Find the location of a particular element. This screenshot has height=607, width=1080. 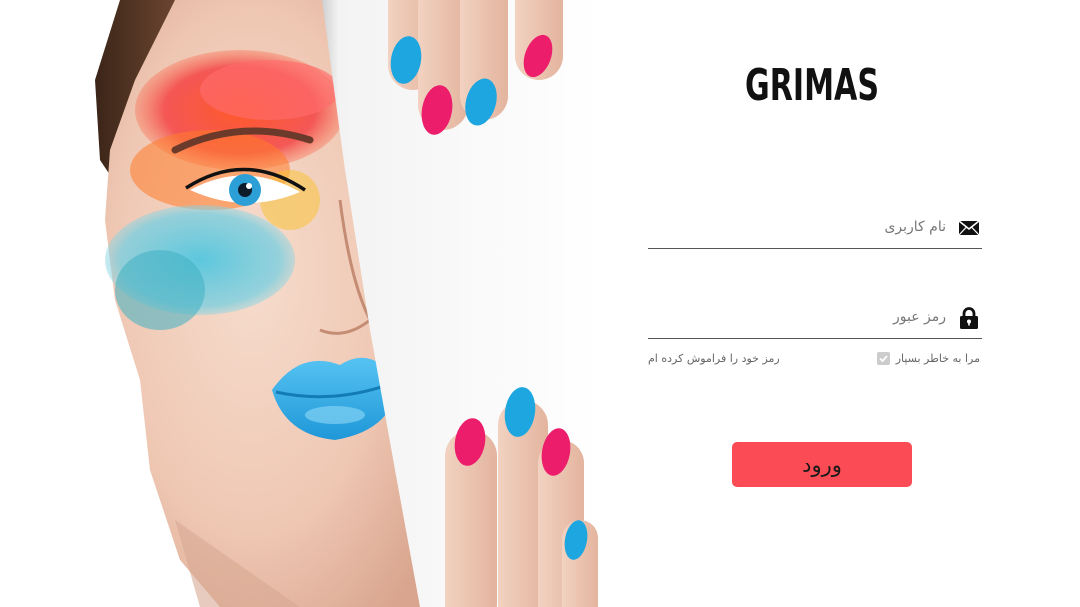

password-input is located at coordinates (806, 317).